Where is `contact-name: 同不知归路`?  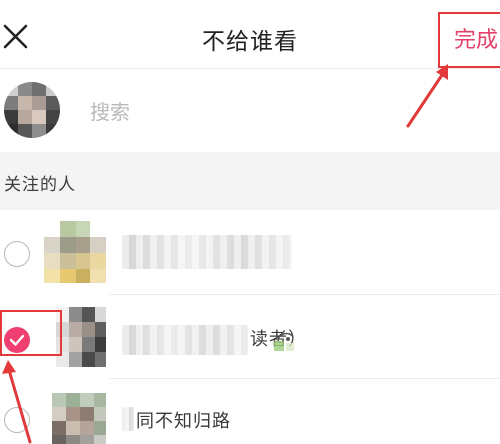
contact-name: 同不知归路 is located at coordinates (183, 421).